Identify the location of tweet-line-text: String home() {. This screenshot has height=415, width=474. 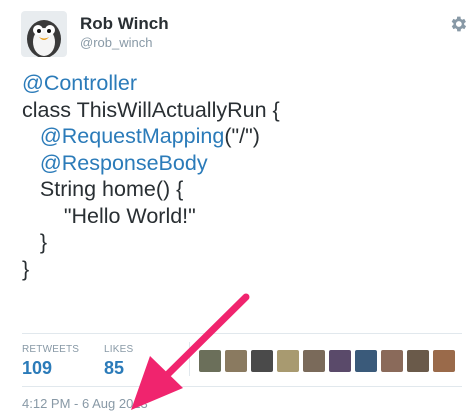
(111, 189).